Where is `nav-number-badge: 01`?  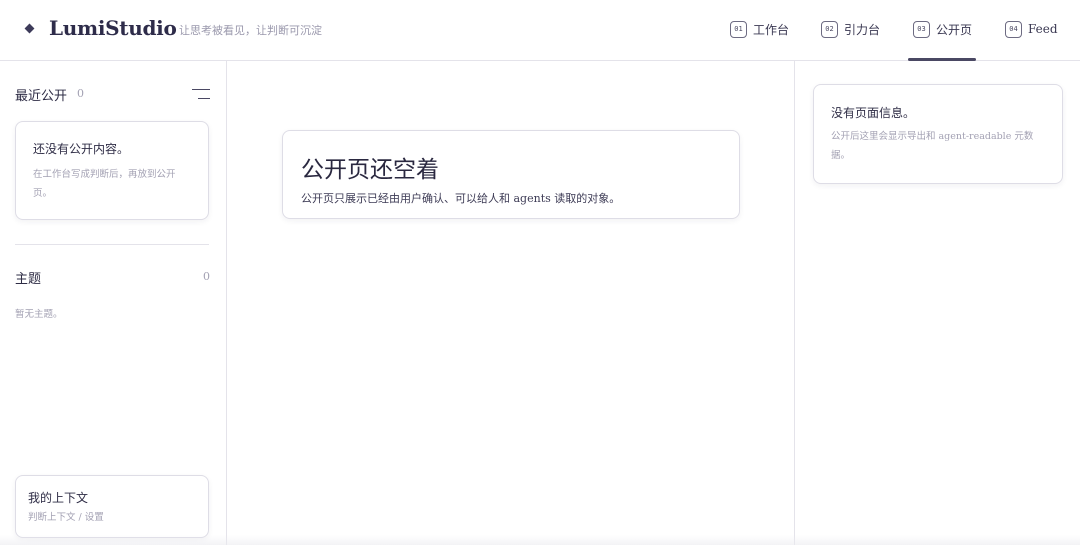 nav-number-badge: 01 is located at coordinates (738, 29).